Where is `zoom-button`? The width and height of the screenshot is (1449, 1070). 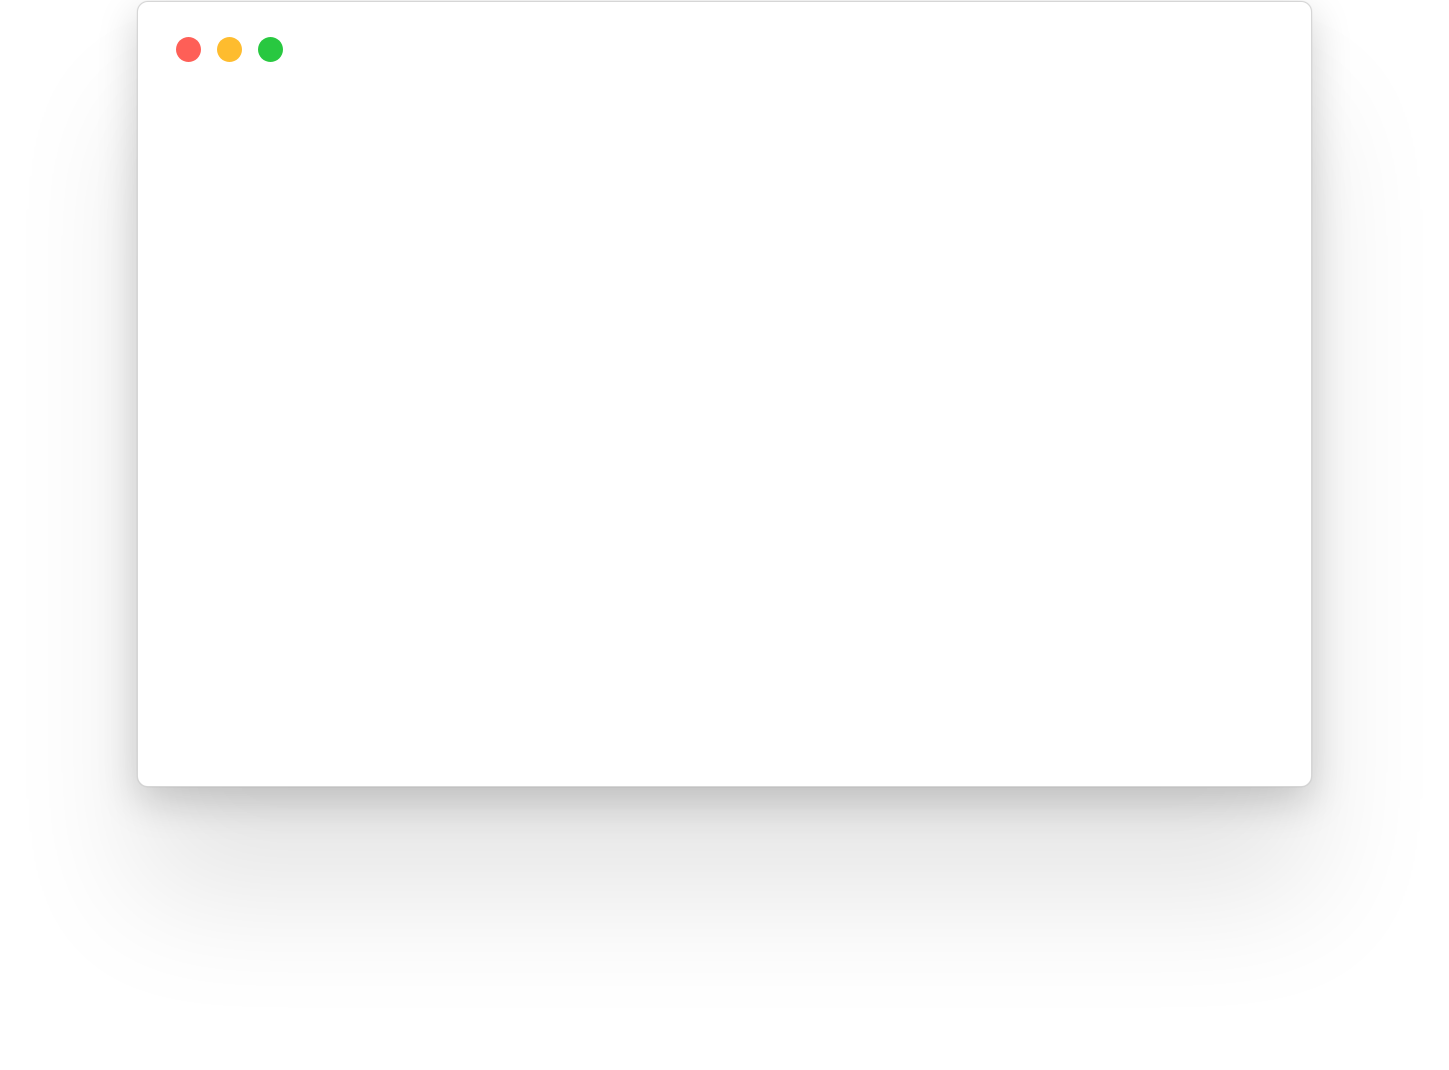 zoom-button is located at coordinates (270, 49).